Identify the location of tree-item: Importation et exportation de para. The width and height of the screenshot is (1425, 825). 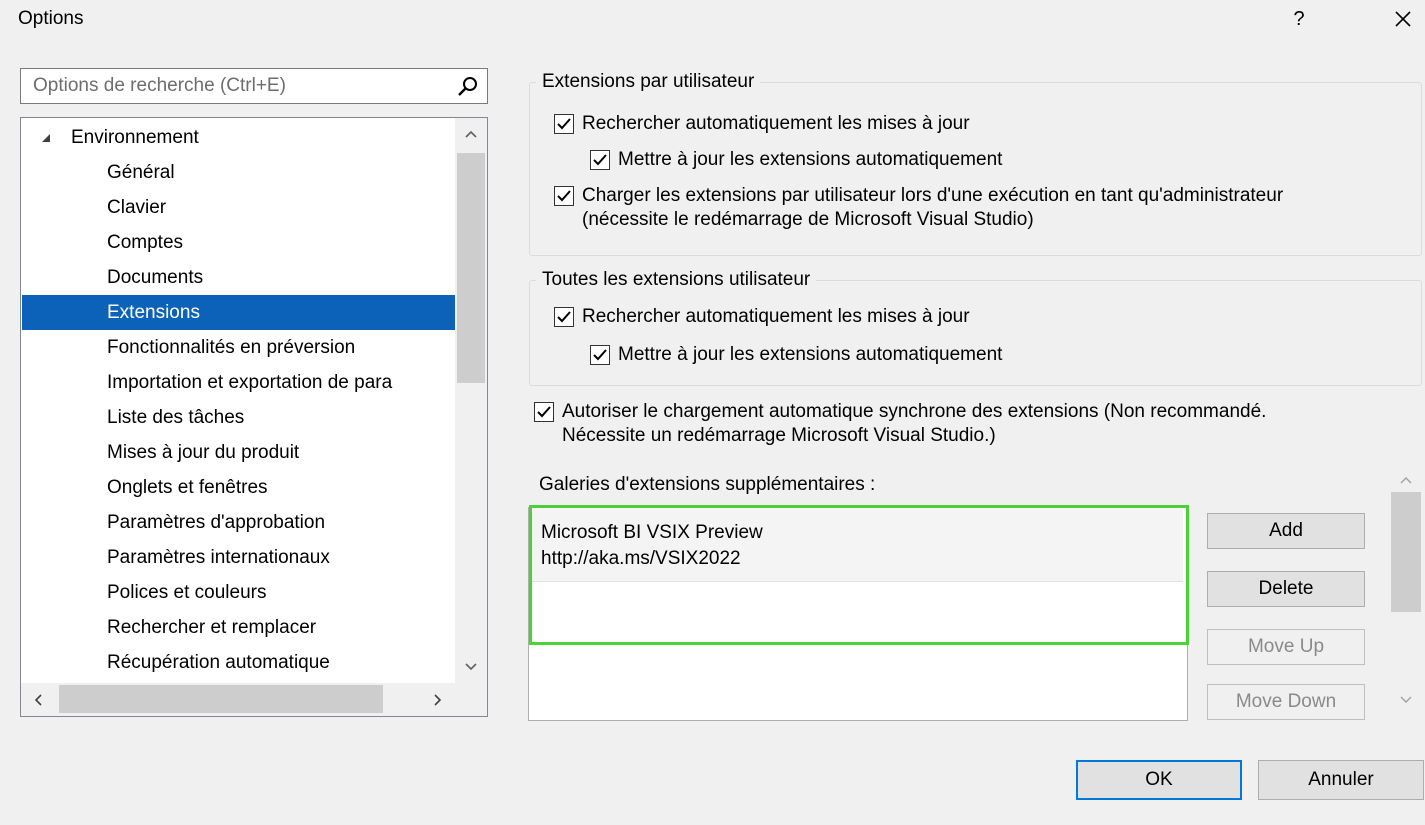
(239, 382).